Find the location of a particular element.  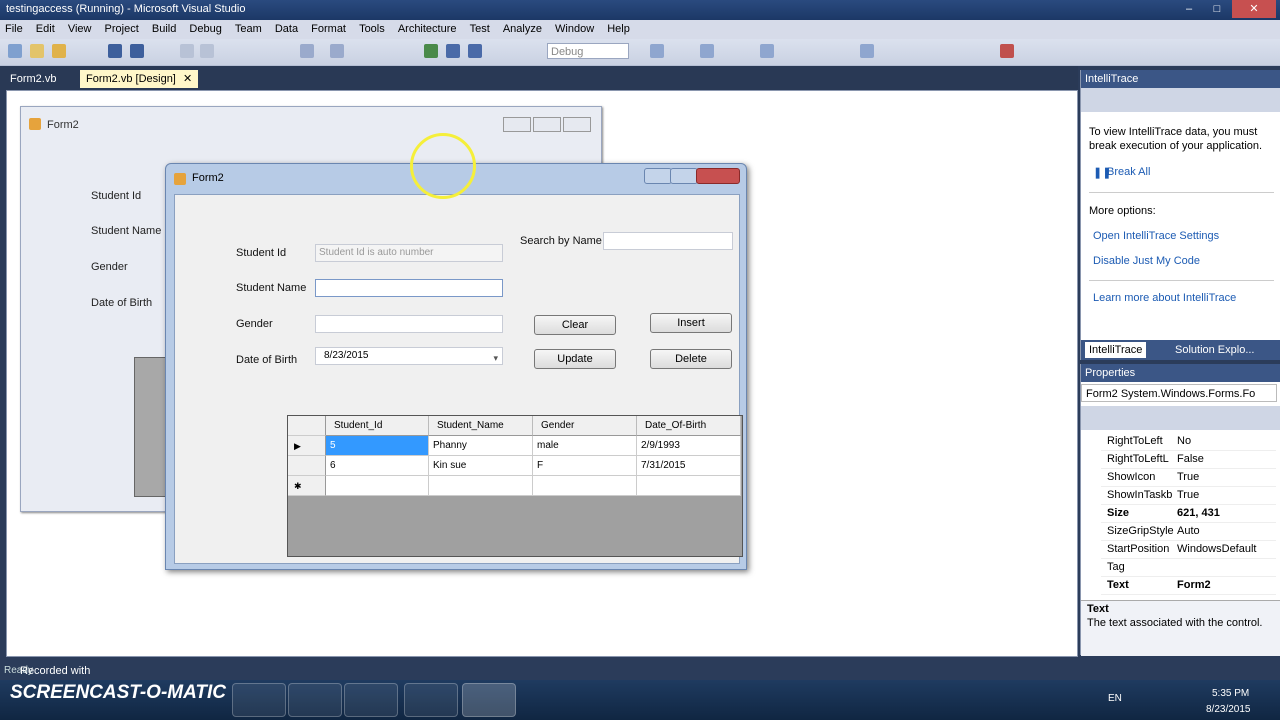

table-cell: 7/31/2015 is located at coordinates (689, 466).